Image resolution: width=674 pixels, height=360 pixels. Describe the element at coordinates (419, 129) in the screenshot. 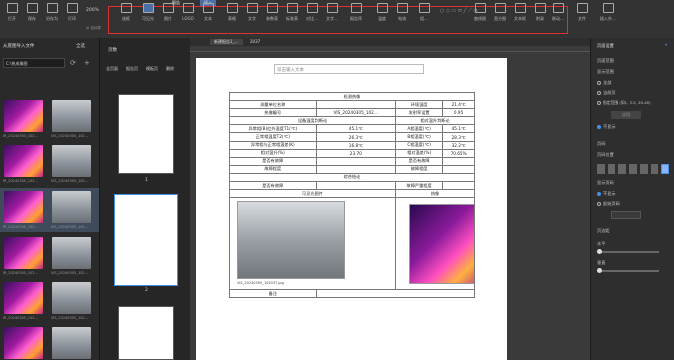

I see `cell: A相温度(℃)` at that location.